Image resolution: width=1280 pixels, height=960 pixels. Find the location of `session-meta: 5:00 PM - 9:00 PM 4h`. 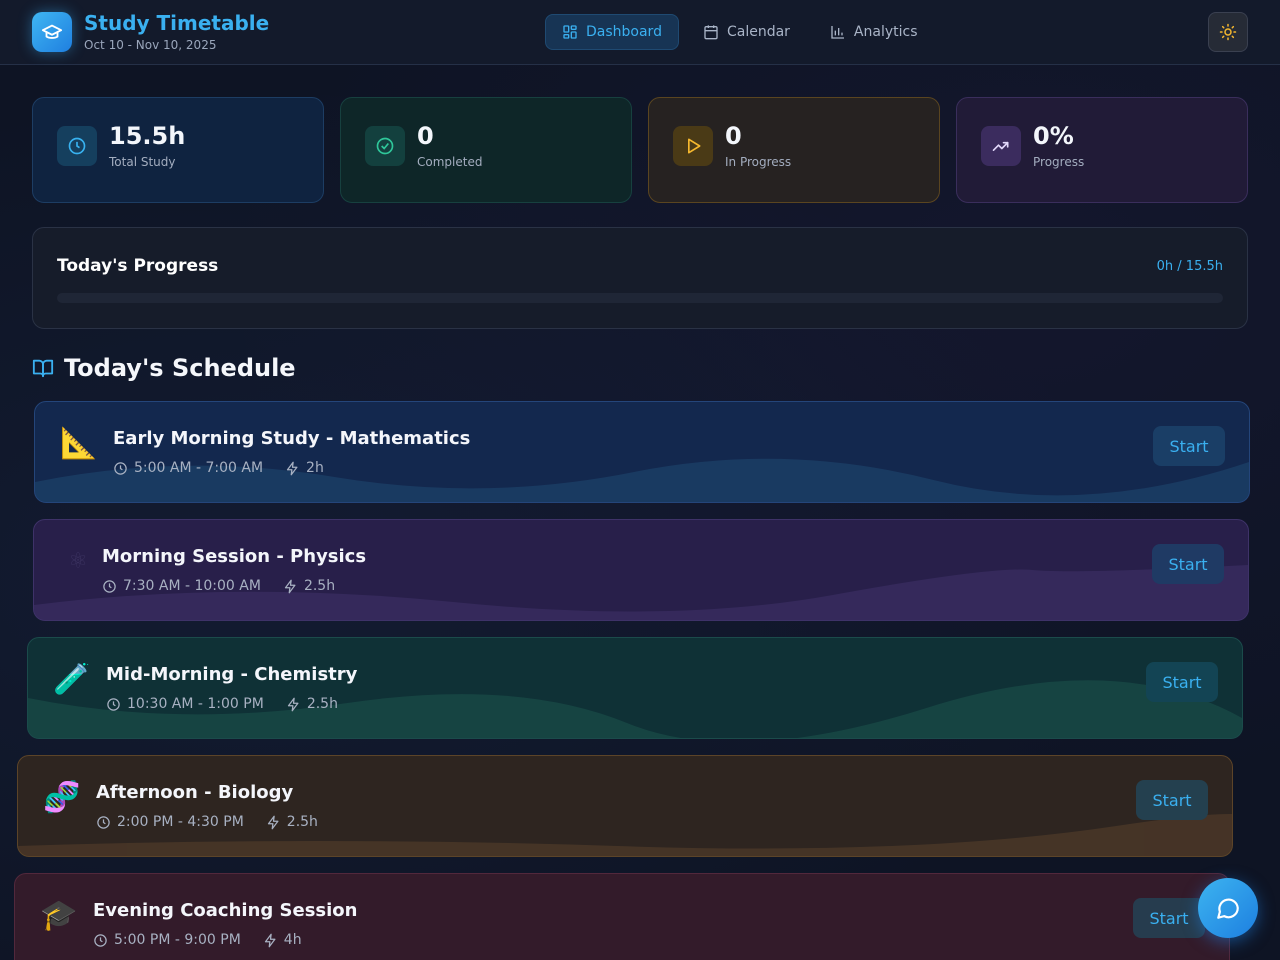

session-meta: 5:00 PM - 9:00 PM 4h is located at coordinates (197, 940).